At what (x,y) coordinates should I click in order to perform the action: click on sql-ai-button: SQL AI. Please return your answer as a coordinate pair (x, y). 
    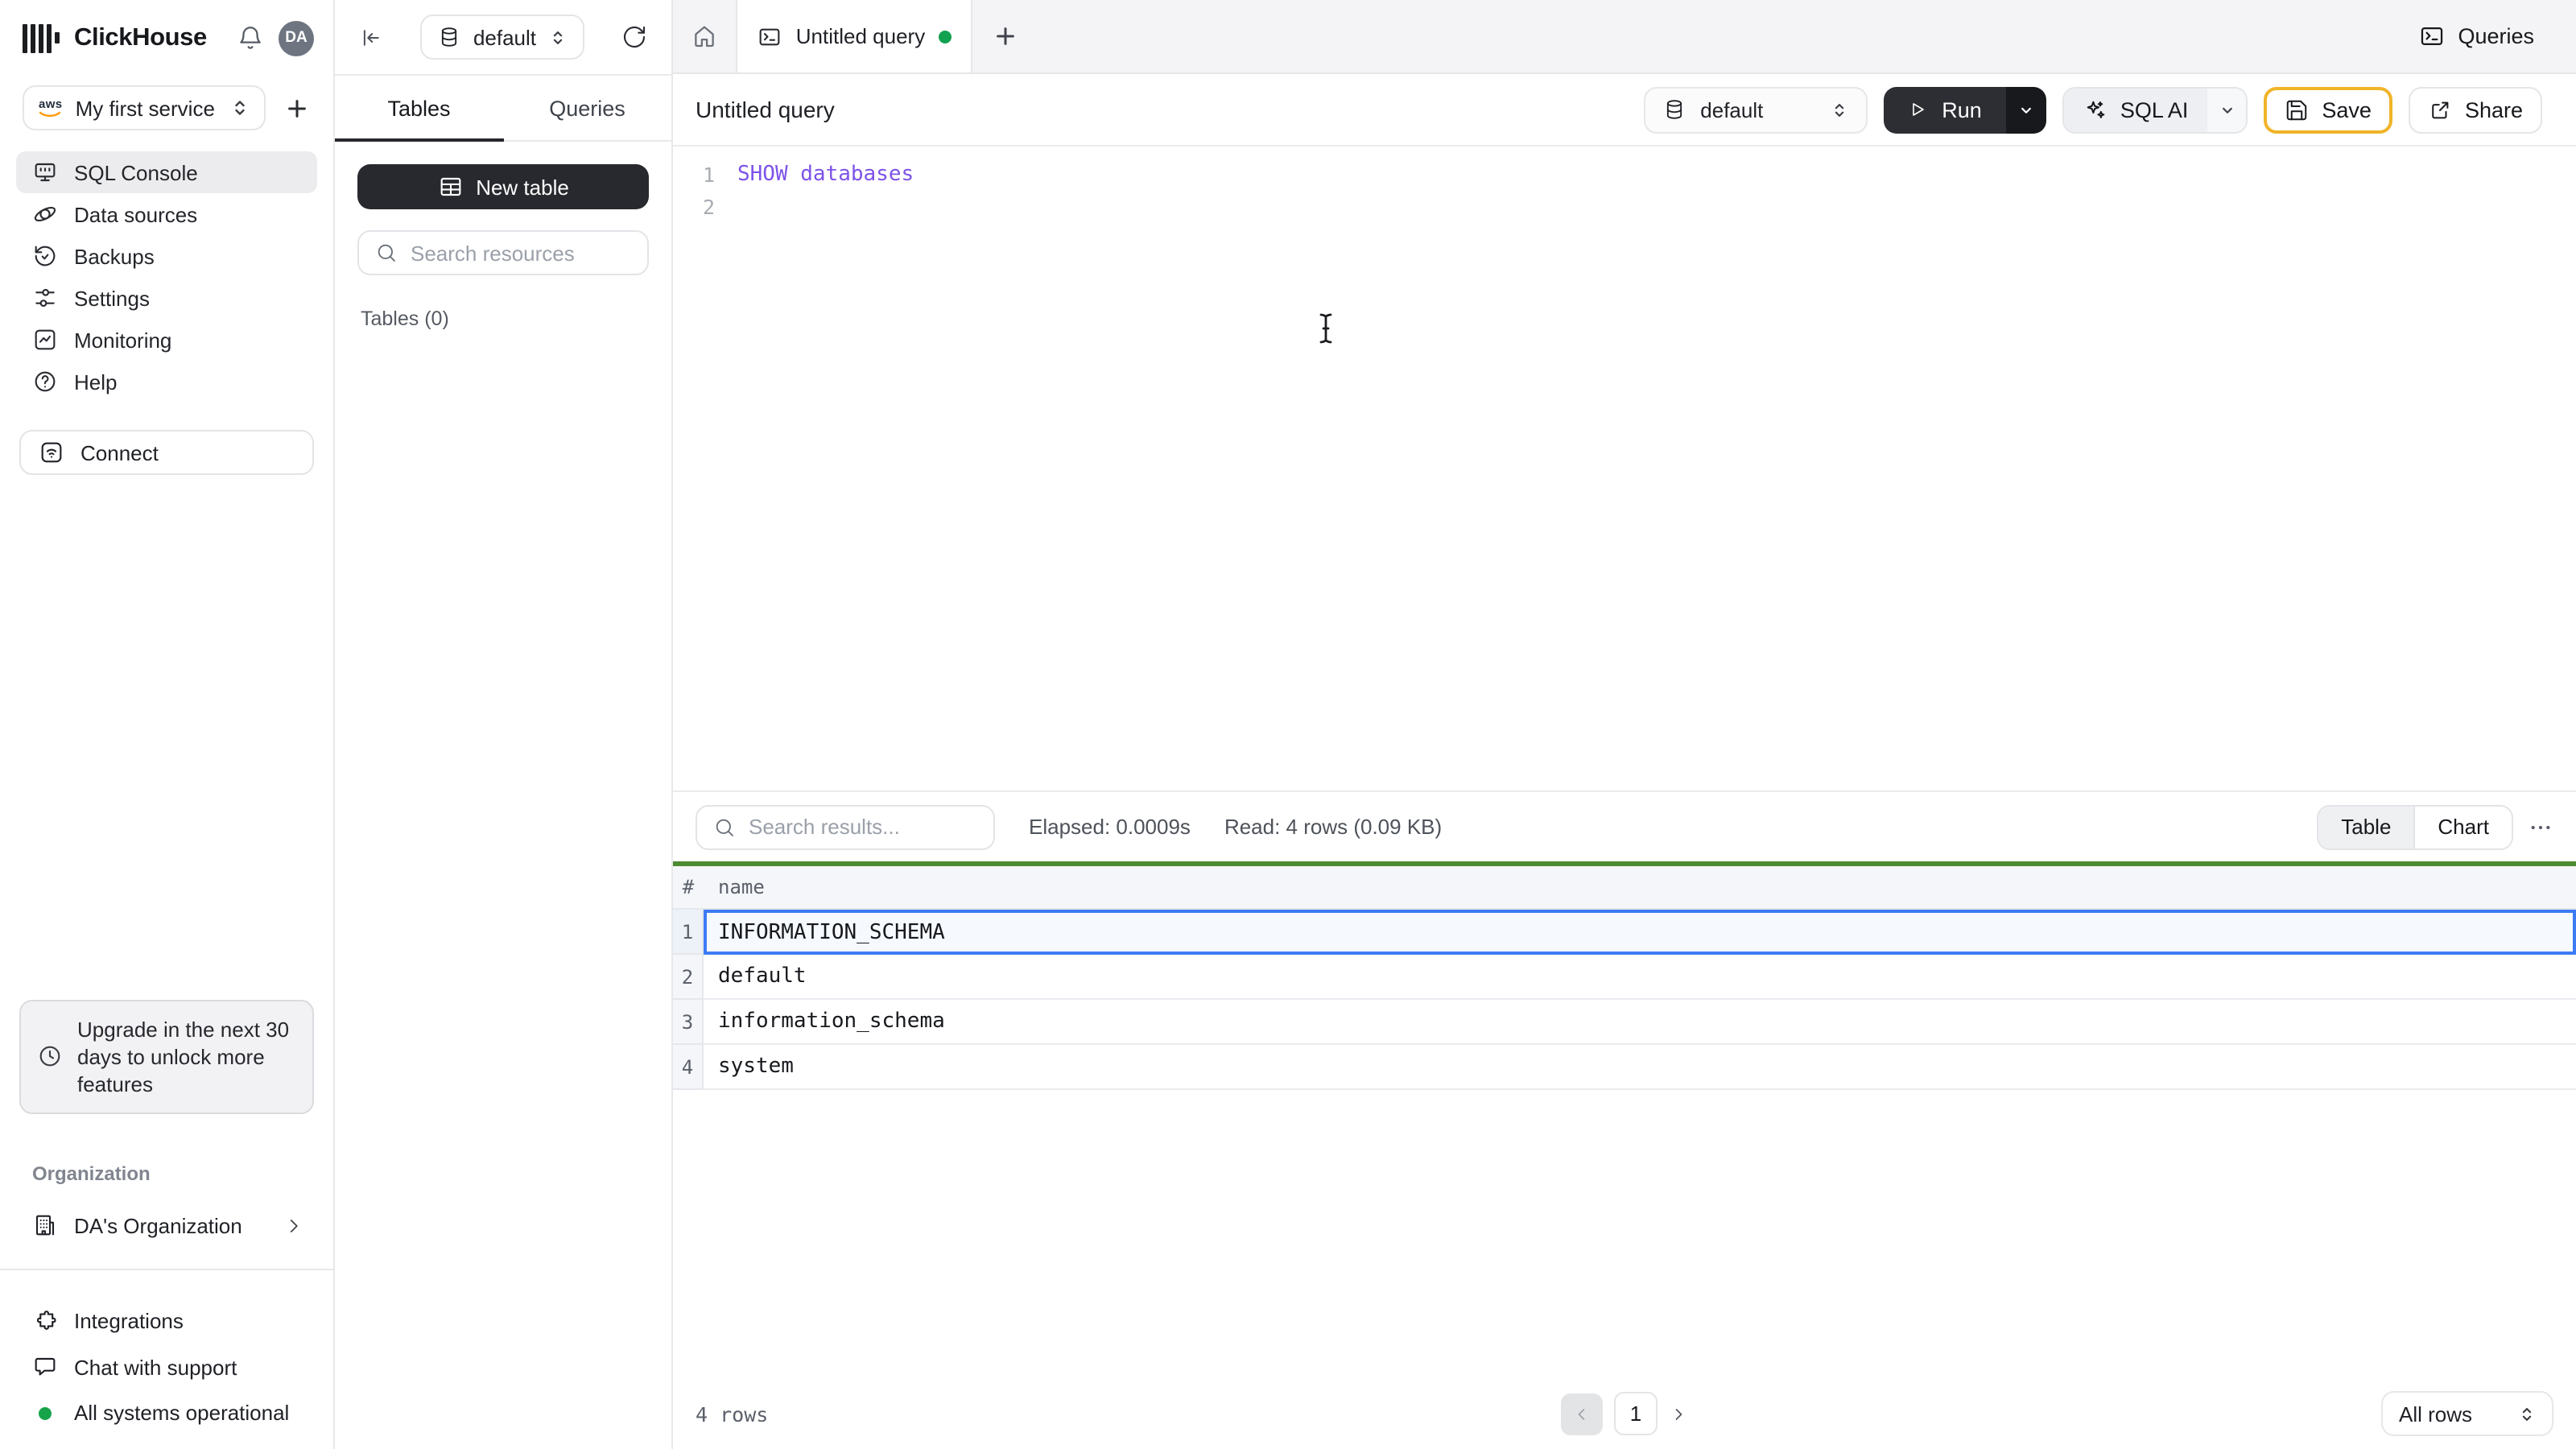
    Looking at the image, I should click on (2135, 109).